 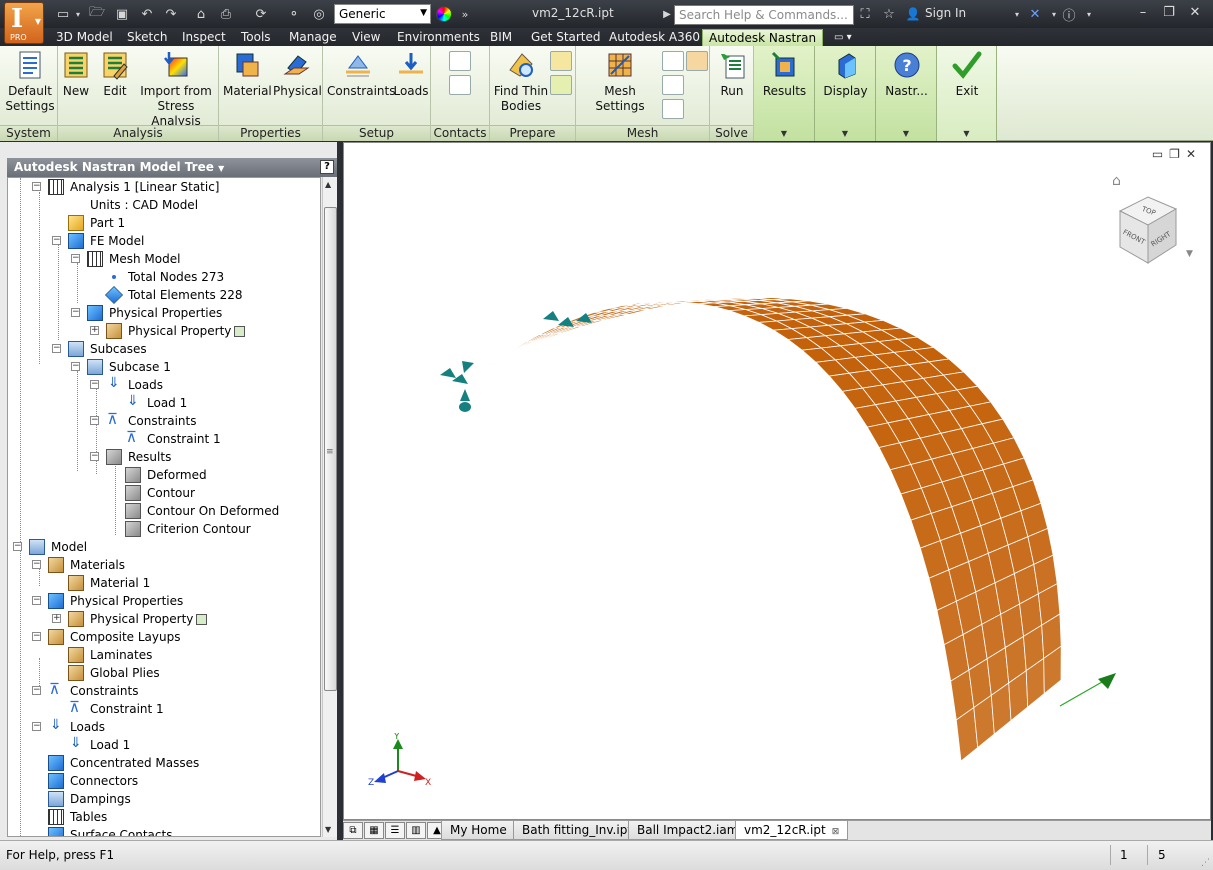 I want to click on tab-view: View, so click(x=366, y=37).